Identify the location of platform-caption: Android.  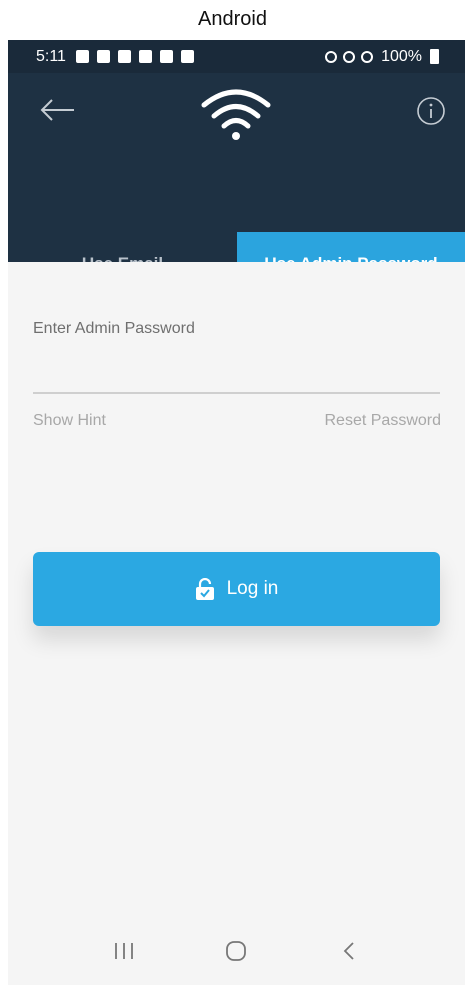
(232, 19).